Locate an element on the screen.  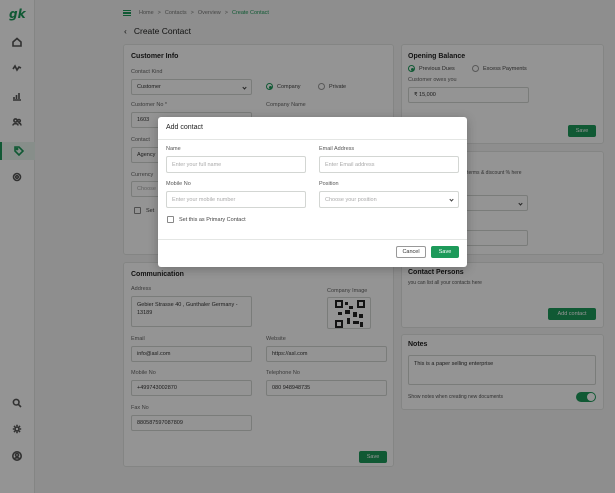
name-input: Enter your full name is located at coordinates (236, 164).